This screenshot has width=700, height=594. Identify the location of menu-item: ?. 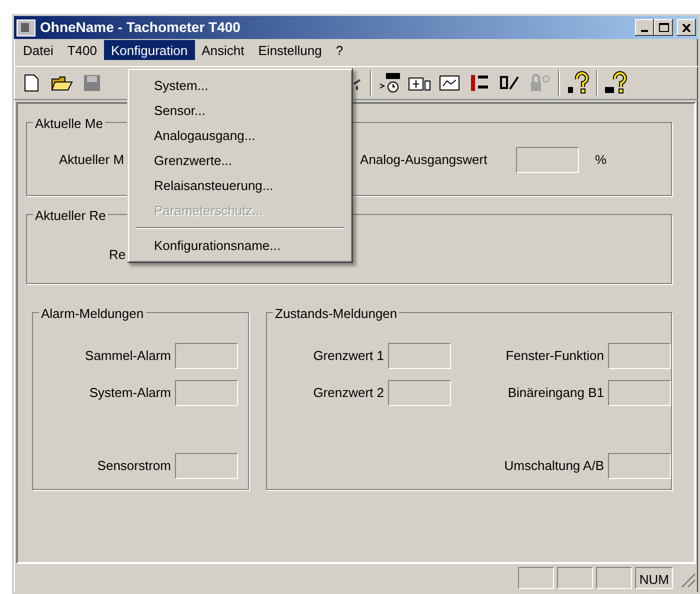
(339, 50).